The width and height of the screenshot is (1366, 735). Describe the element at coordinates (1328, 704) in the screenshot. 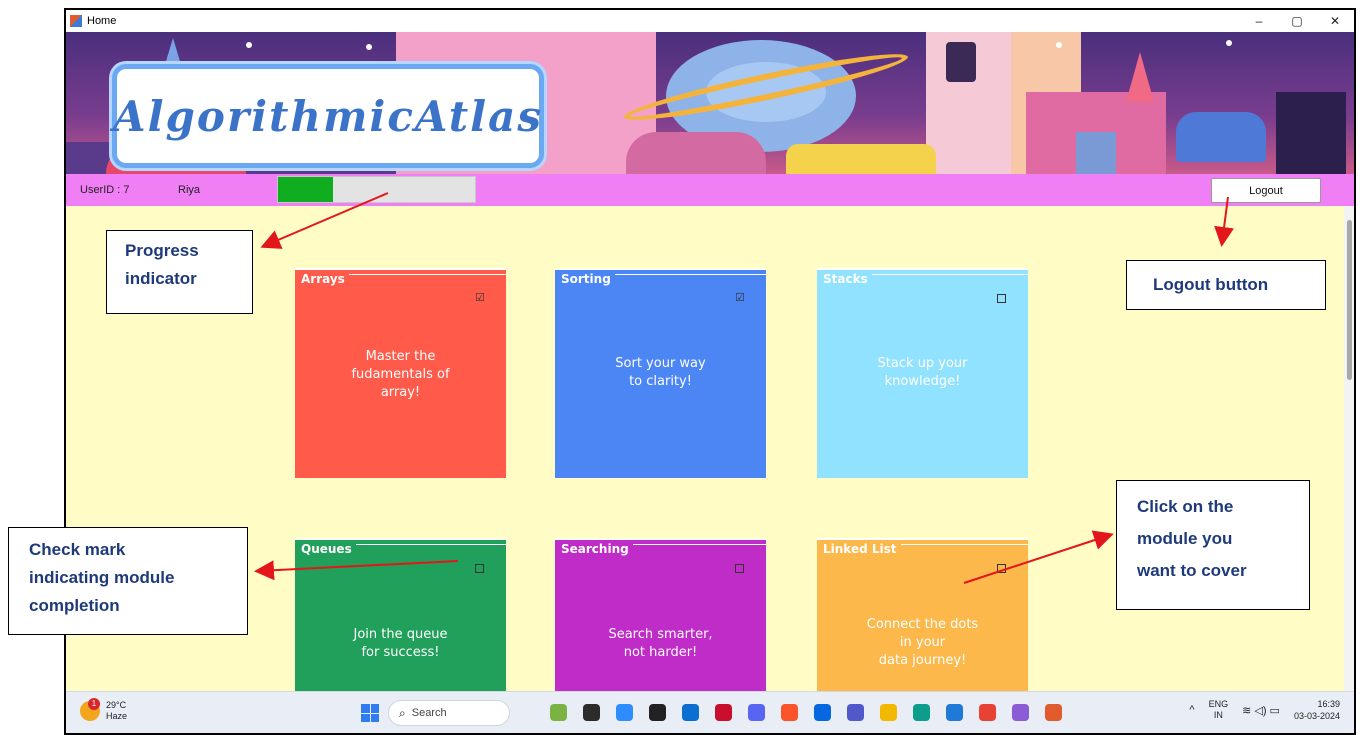

I see `clock-time: 16:39` at that location.